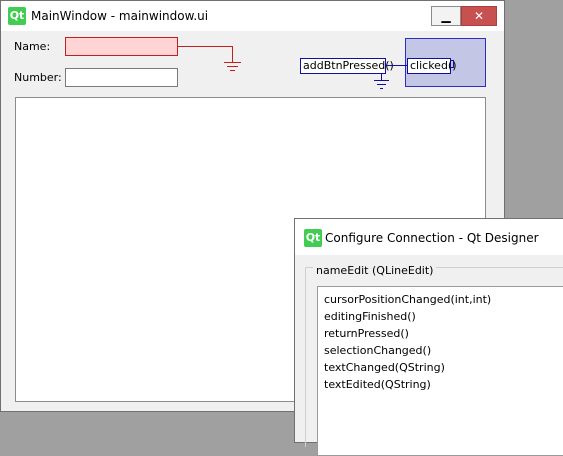 The image size is (563, 456). Describe the element at coordinates (32, 46) in the screenshot. I see `name-label: Name:` at that location.